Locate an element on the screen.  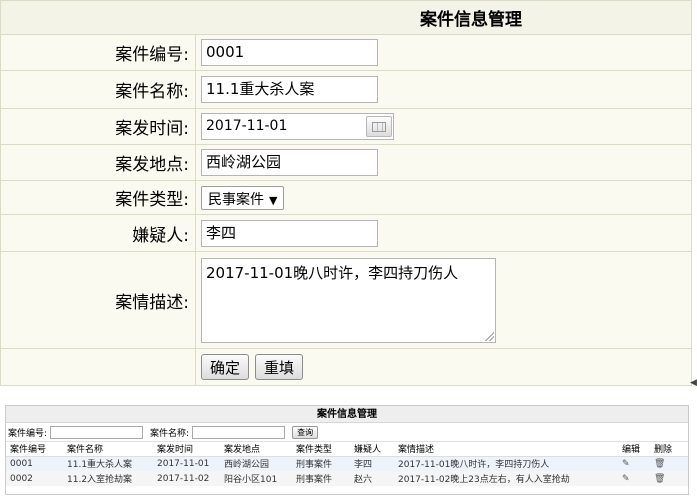
reset-button: 重填 is located at coordinates (279, 367).